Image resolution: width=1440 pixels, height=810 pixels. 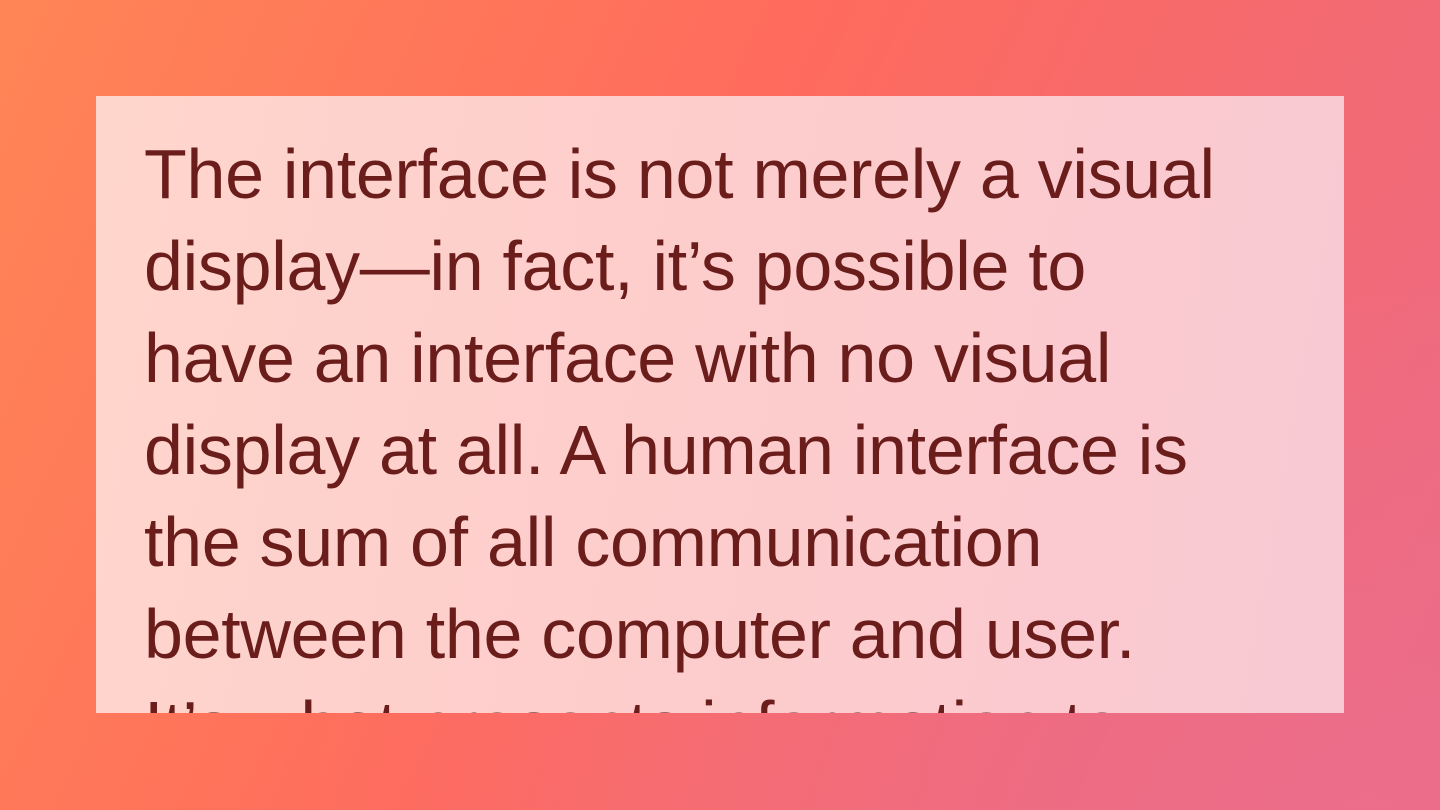 I want to click on quote-line-3: have an interface with no visual, so click(x=628, y=358).